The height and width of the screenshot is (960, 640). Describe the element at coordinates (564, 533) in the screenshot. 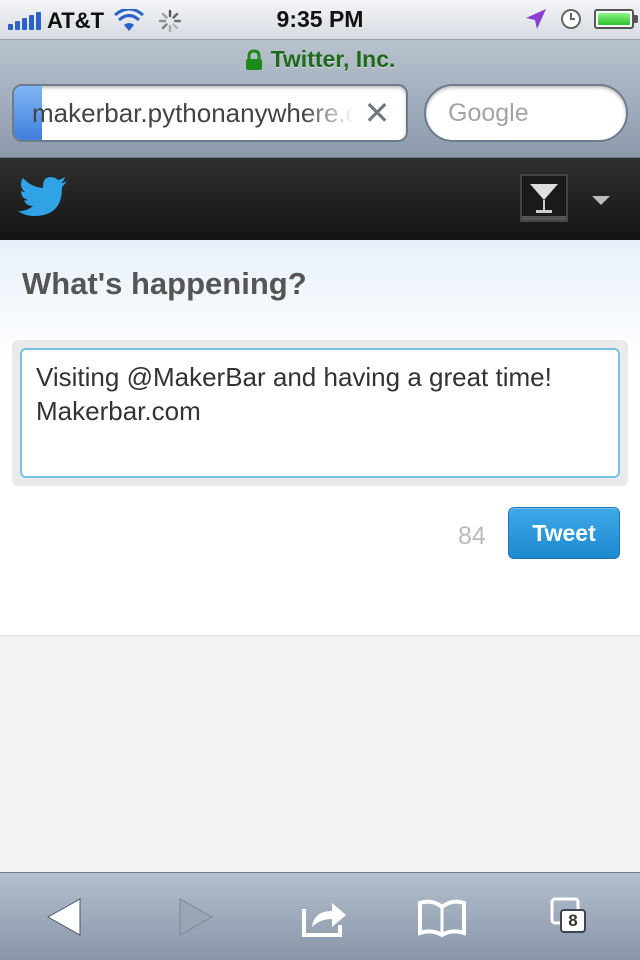

I see `tweet-button: Tweet` at that location.